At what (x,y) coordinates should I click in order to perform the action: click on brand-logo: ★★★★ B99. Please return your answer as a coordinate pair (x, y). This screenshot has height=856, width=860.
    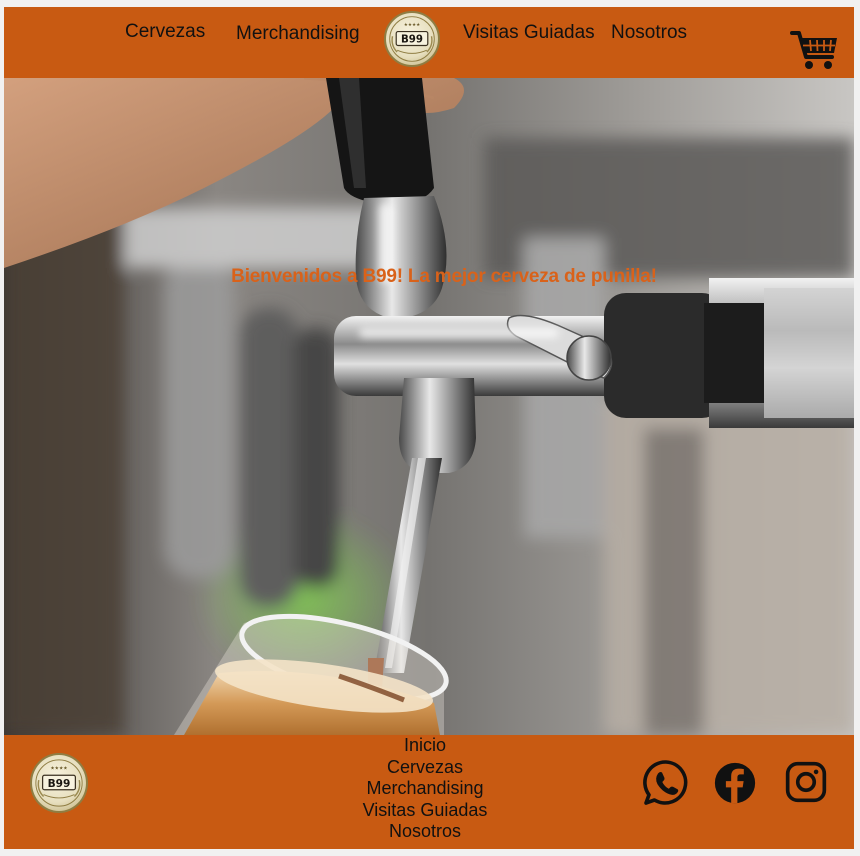
    Looking at the image, I should click on (412, 39).